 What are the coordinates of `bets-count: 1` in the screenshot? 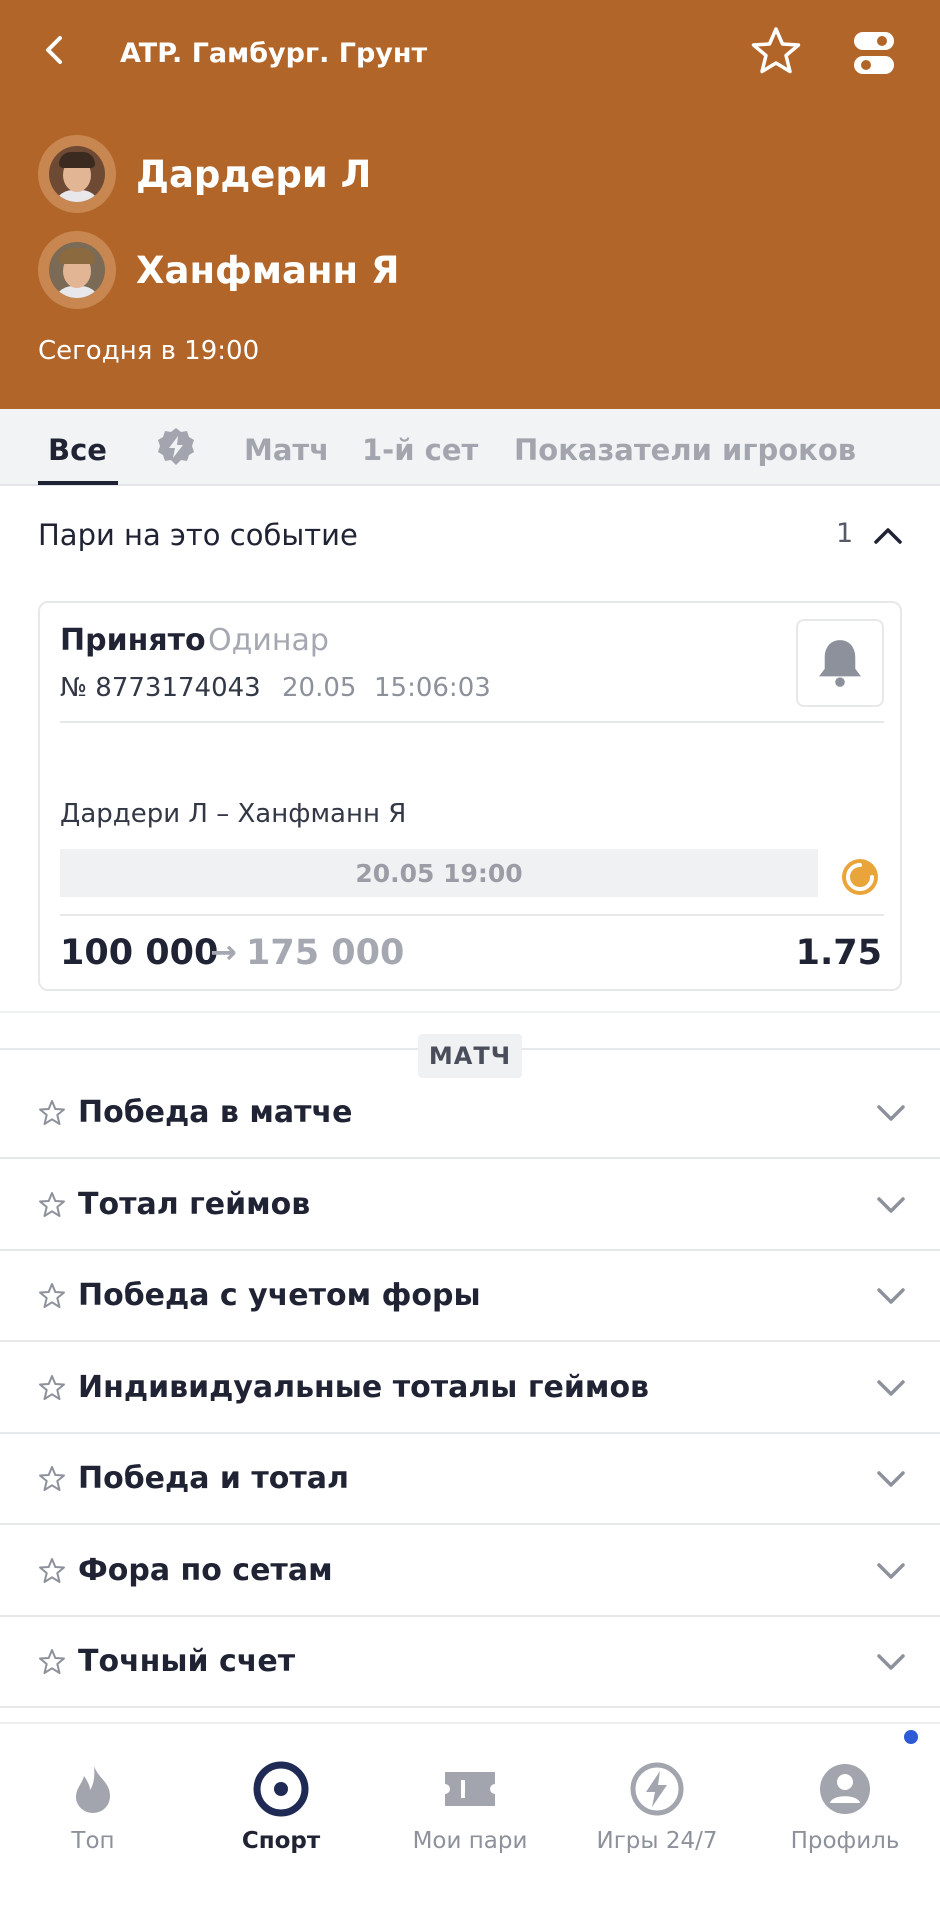 It's located at (845, 533).